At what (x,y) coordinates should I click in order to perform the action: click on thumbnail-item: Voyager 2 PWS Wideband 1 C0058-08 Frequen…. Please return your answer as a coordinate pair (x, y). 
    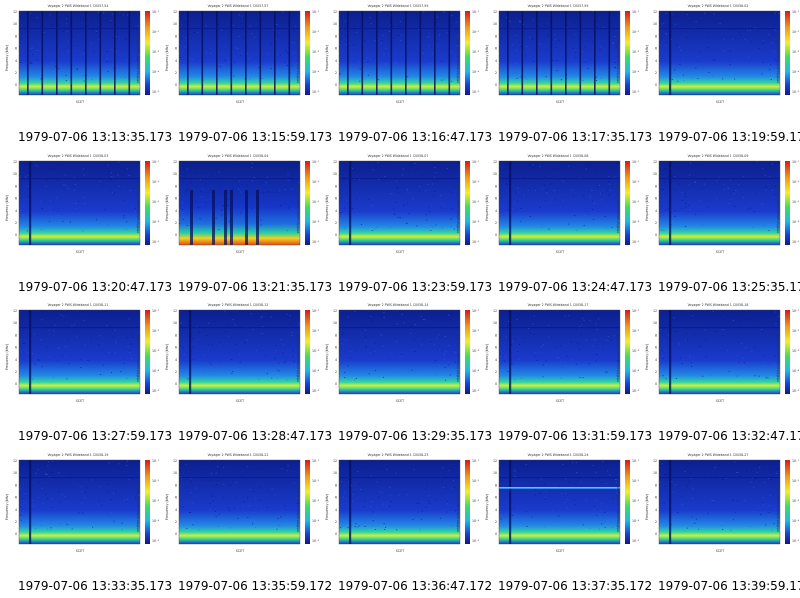
    Looking at the image, I should click on (566, 224).